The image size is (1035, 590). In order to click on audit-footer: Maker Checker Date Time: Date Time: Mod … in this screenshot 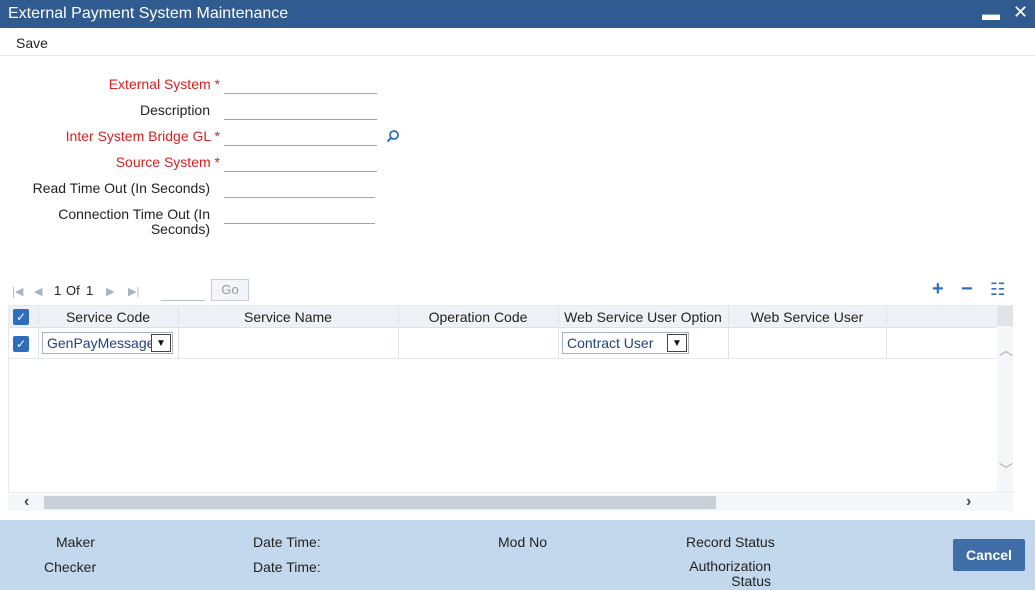, I will do `click(517, 555)`.